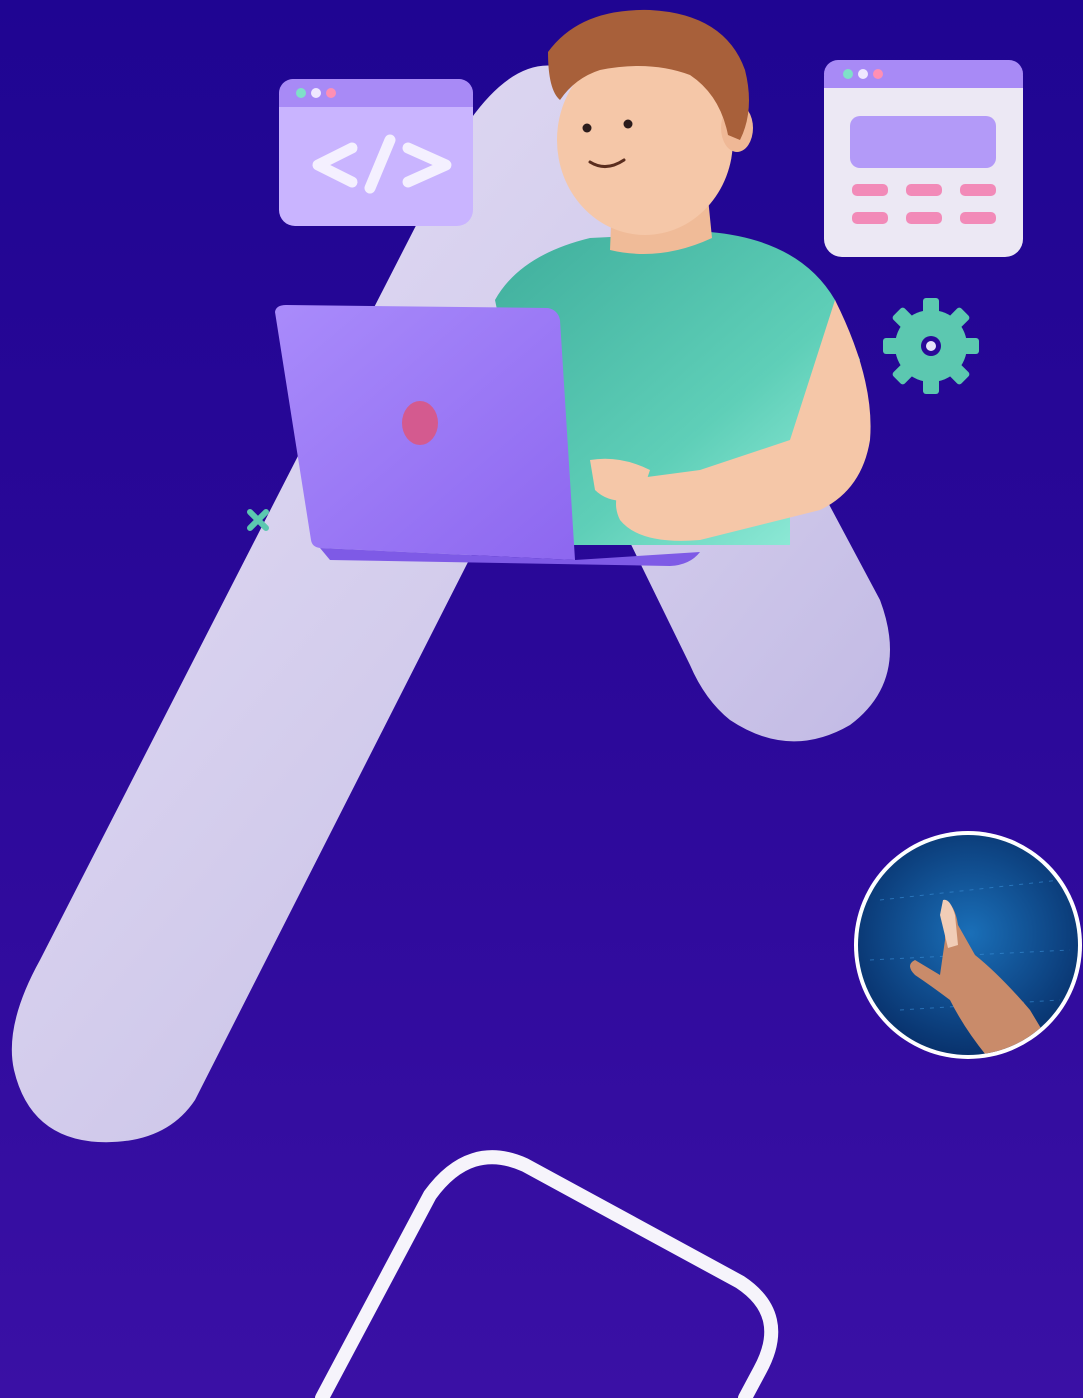 Image resolution: width=1083 pixels, height=1398 pixels. What do you see at coordinates (931, 346) in the screenshot?
I see `gear-icon` at bounding box center [931, 346].